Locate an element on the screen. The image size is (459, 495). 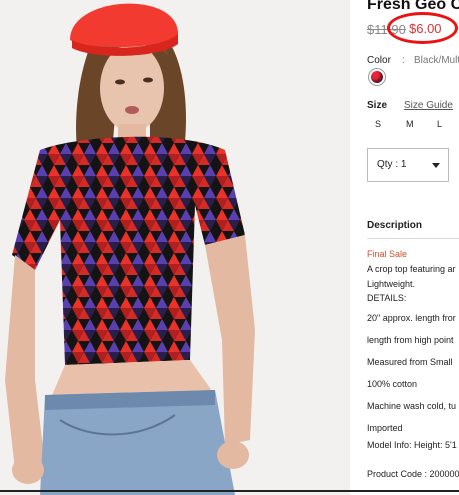
color-swatch-icon is located at coordinates (377, 77).